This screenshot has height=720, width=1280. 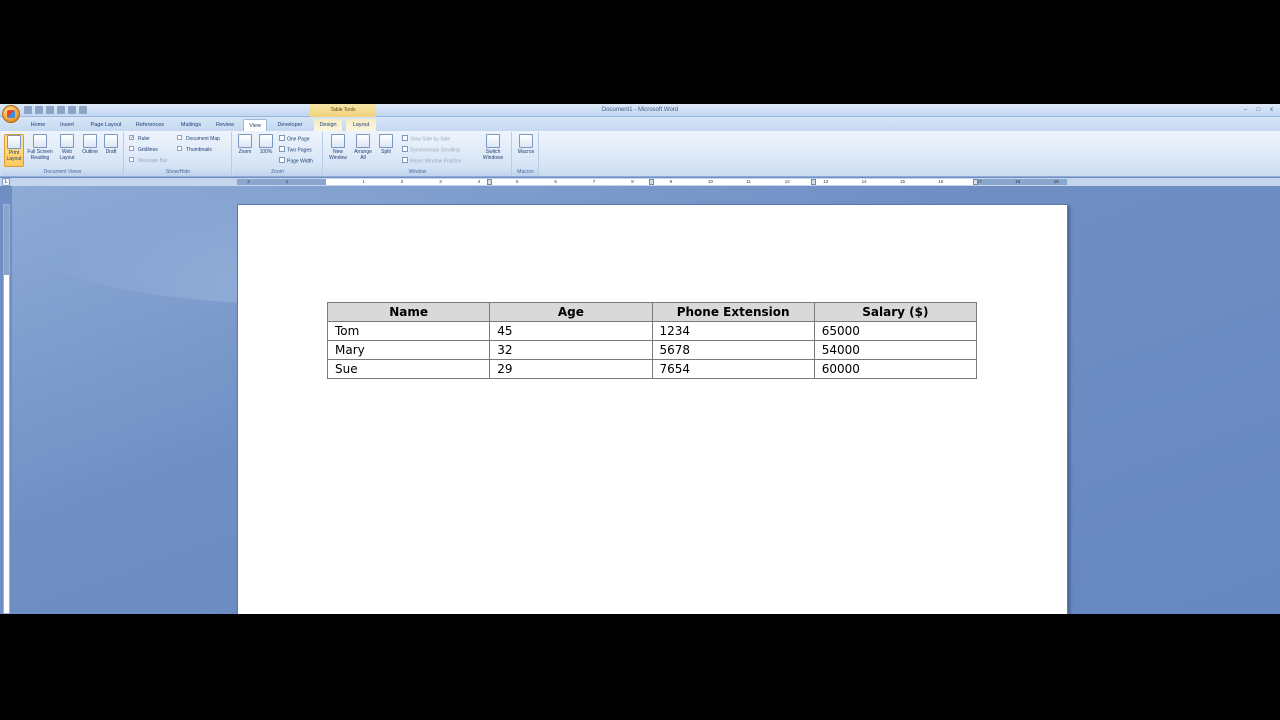 What do you see at coordinates (11, 114) in the screenshot?
I see `office-button` at bounding box center [11, 114].